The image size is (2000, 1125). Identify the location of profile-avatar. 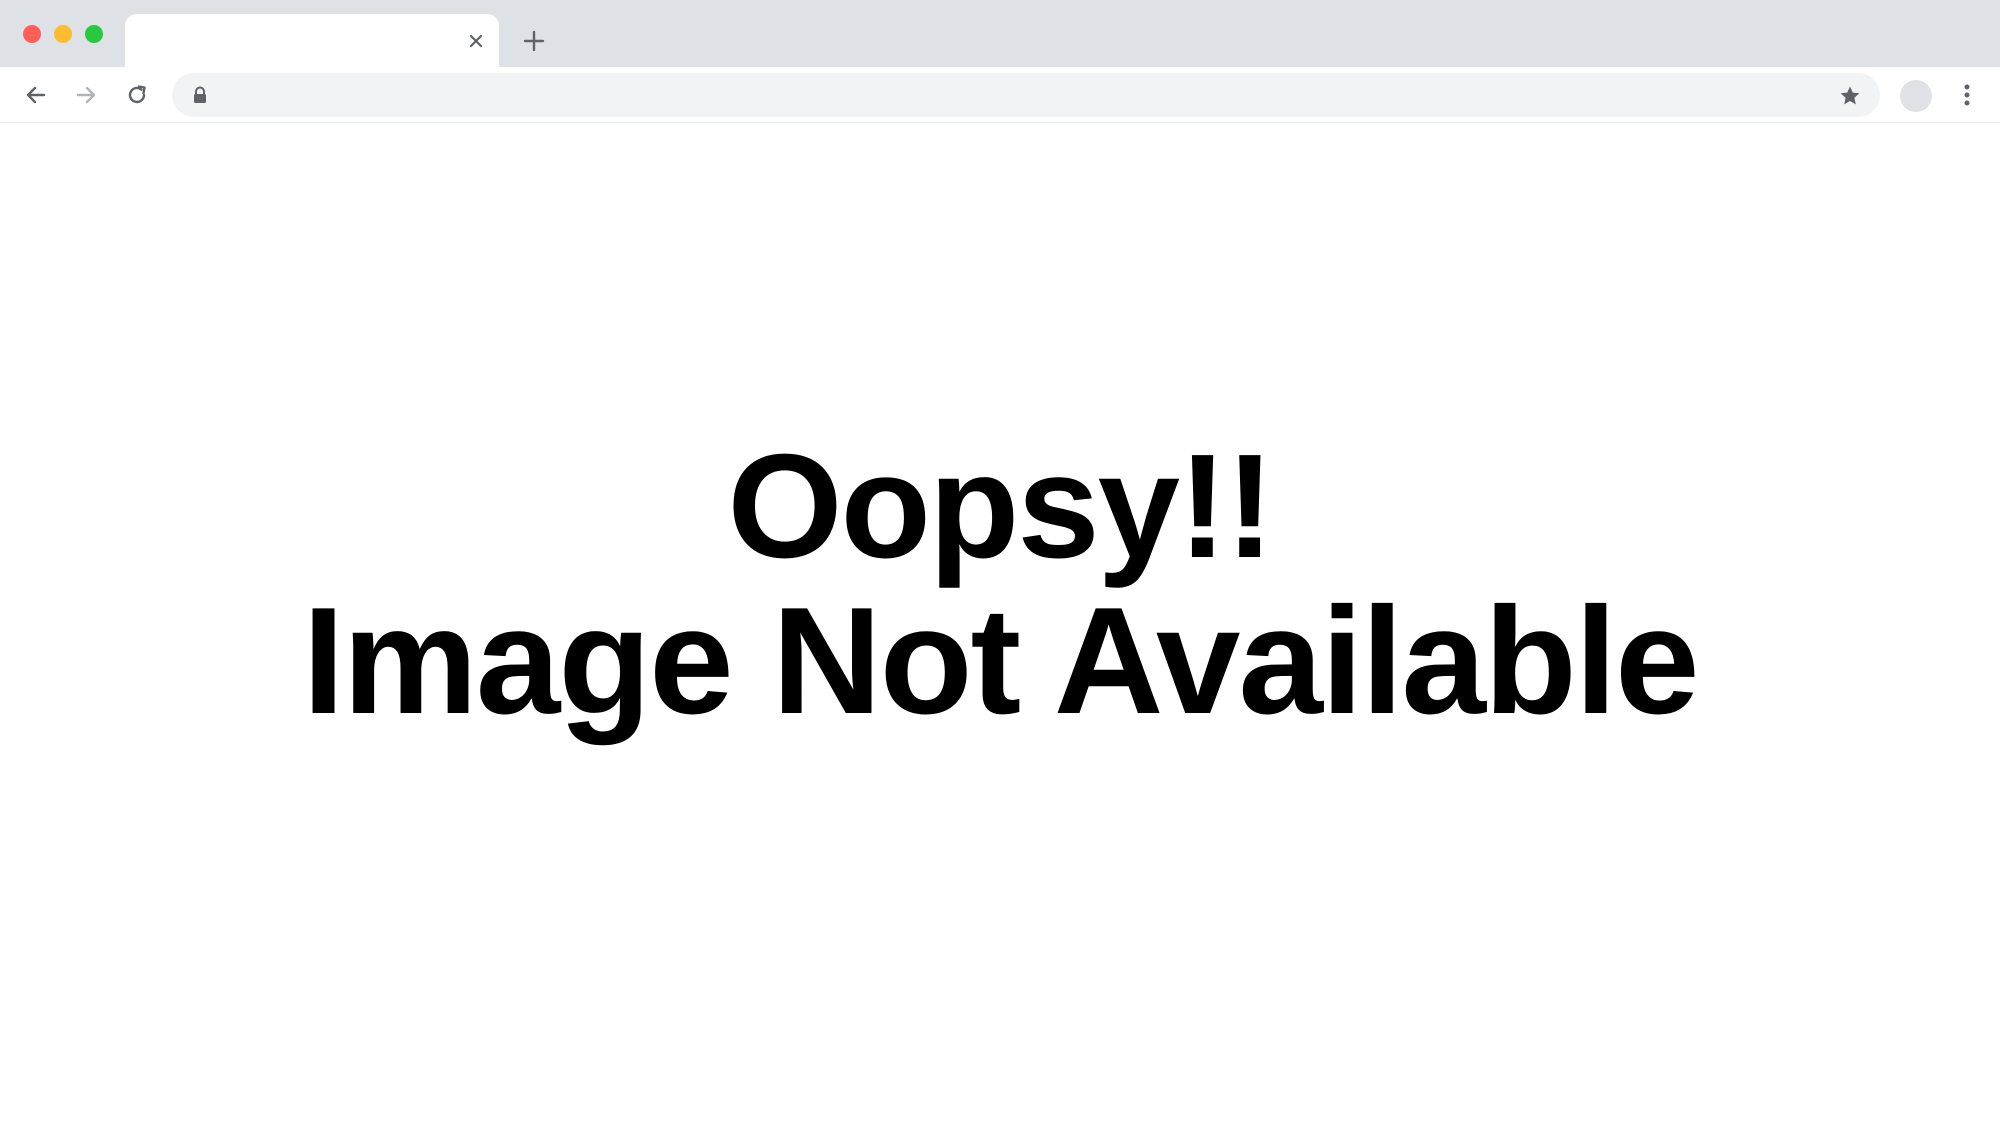
(1916, 96).